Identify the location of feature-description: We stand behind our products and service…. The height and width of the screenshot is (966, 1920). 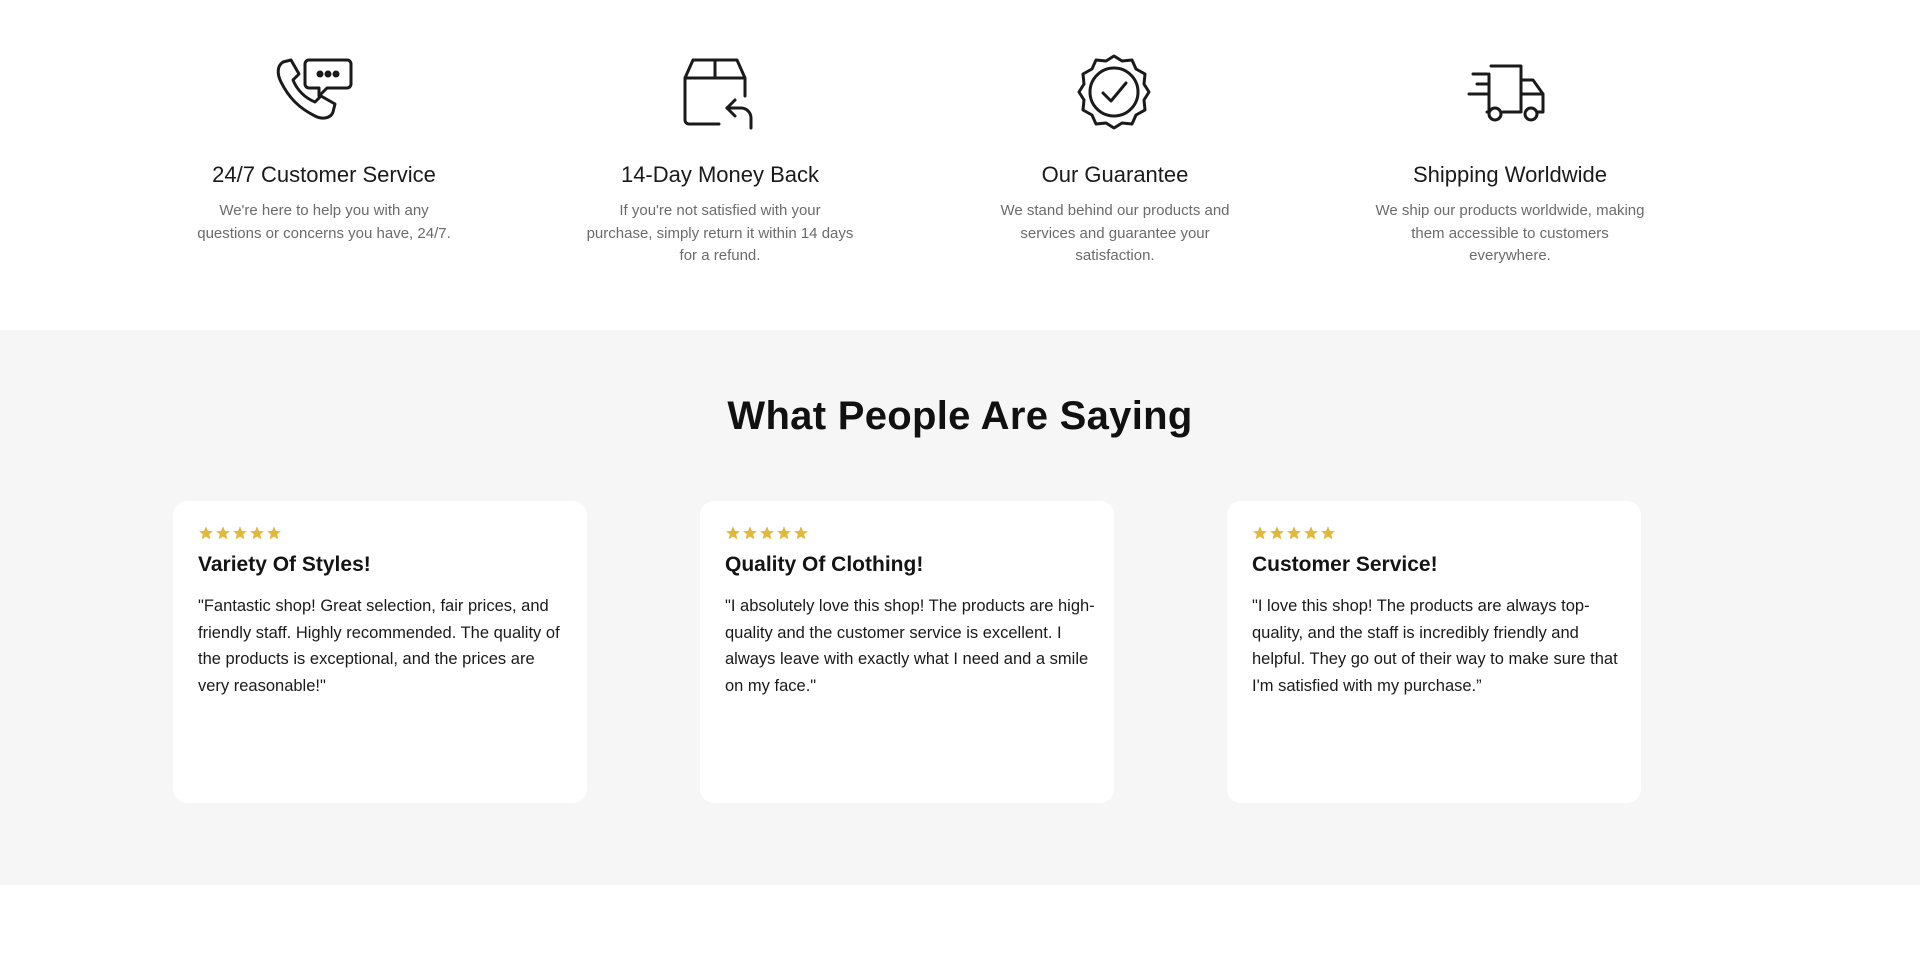
(1115, 233).